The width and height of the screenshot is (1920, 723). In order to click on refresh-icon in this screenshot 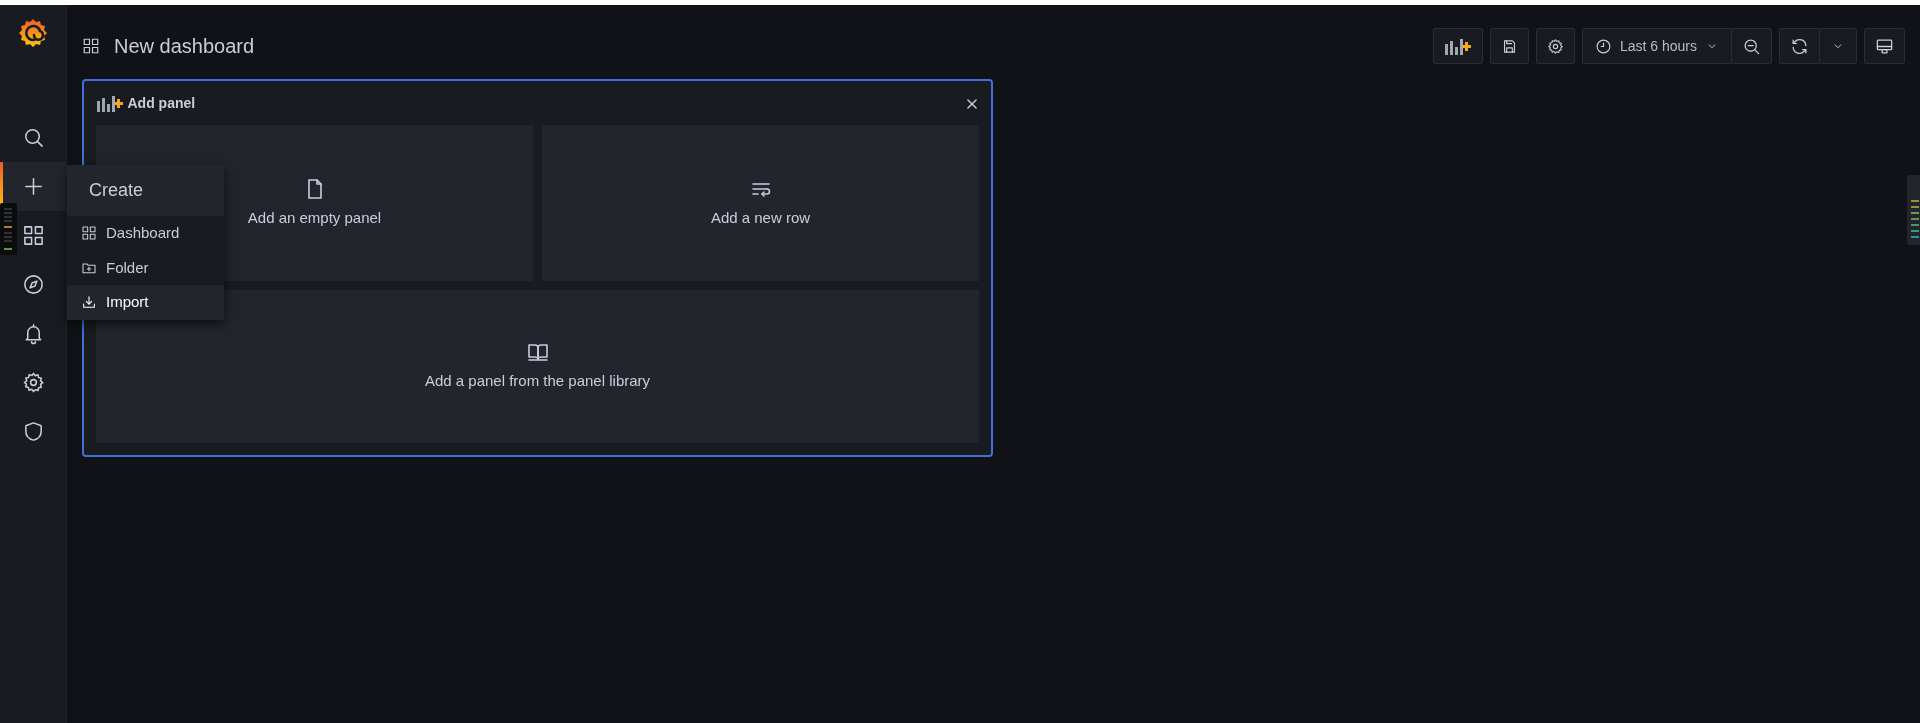, I will do `click(1799, 46)`.